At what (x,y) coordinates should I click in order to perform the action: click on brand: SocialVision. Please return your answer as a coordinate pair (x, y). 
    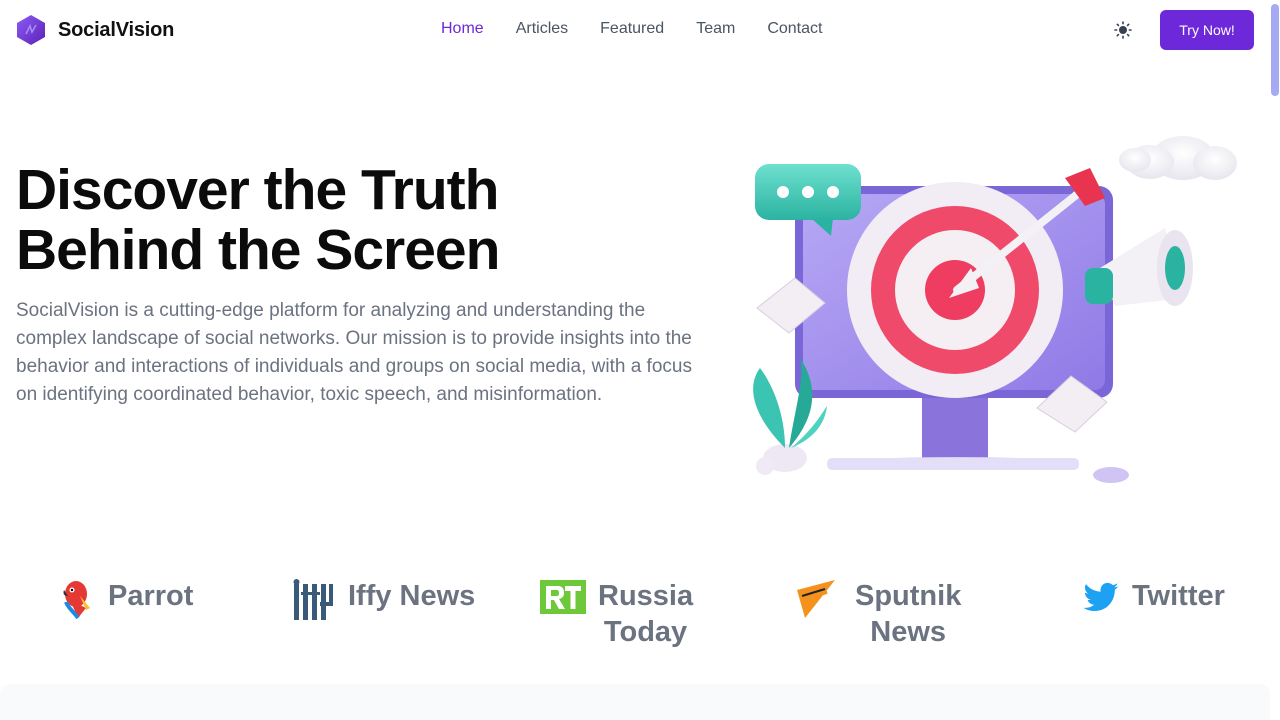
    Looking at the image, I should click on (95, 30).